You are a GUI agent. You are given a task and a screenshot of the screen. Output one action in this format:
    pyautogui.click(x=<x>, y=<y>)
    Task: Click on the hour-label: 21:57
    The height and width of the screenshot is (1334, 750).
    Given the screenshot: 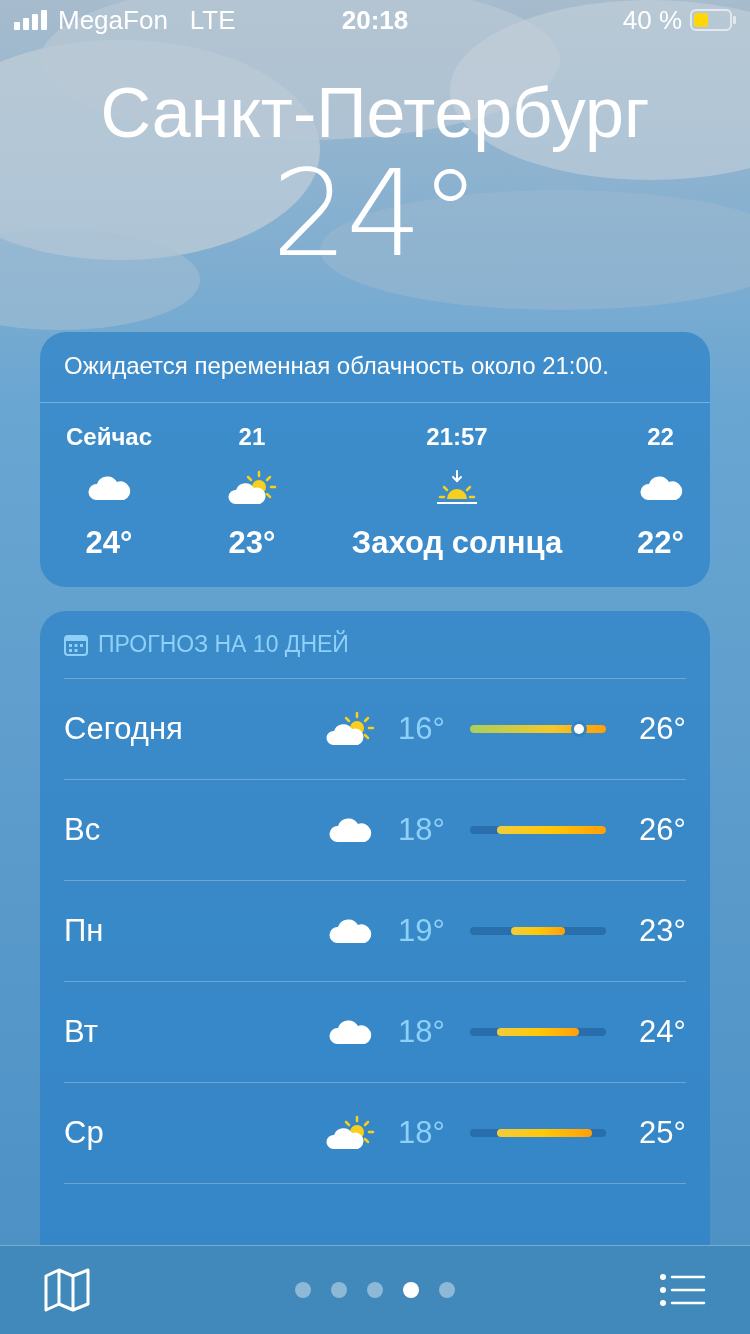 What is the action you would take?
    pyautogui.click(x=457, y=437)
    